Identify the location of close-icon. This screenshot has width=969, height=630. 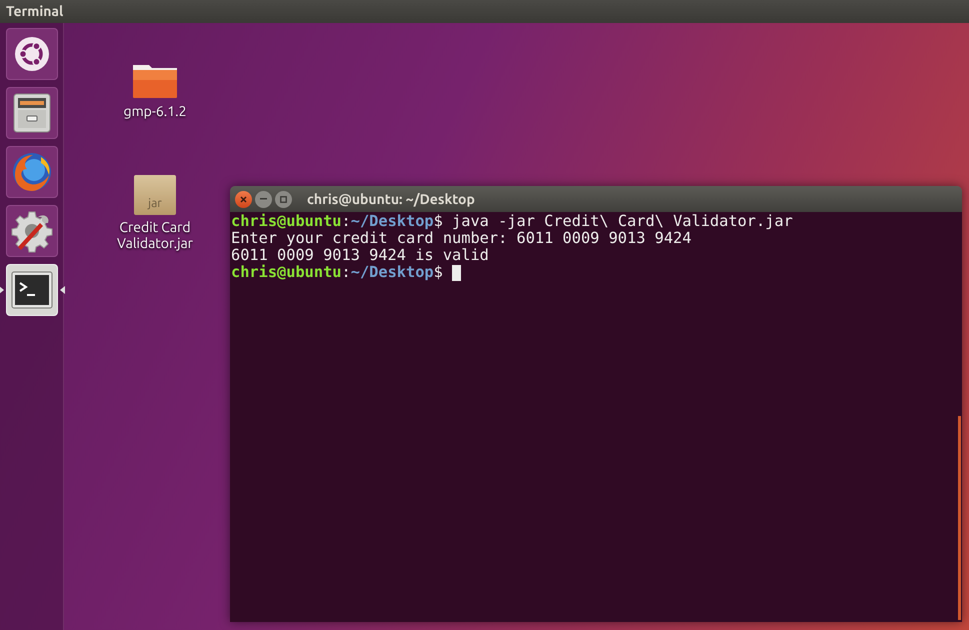
(243, 199).